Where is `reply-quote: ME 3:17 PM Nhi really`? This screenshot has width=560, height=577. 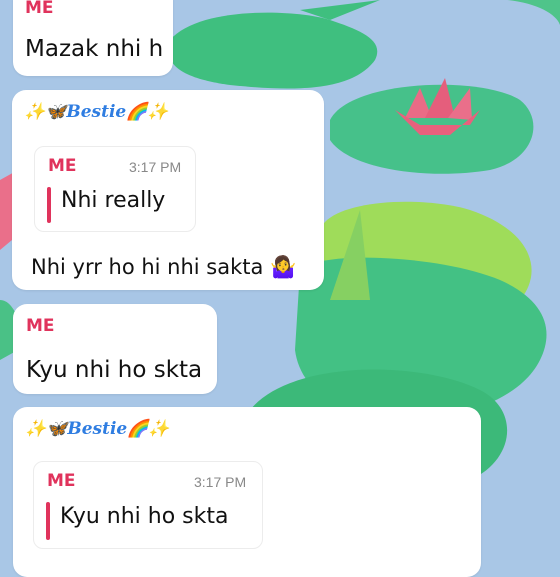
reply-quote: ME 3:17 PM Nhi really is located at coordinates (115, 189).